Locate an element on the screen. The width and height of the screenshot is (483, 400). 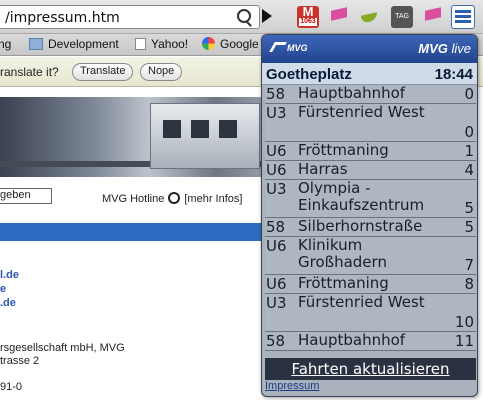
departure-row: 58 Hauptbahnhof 0 is located at coordinates (370, 94).